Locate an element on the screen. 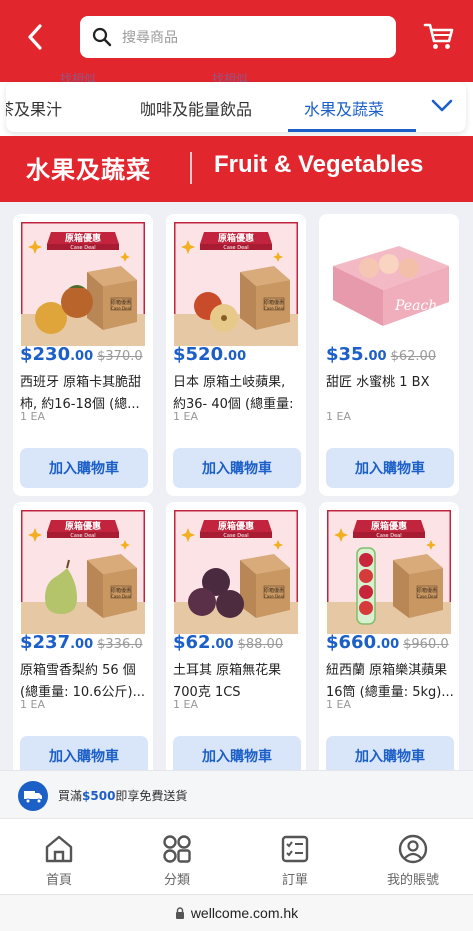  price: $62.00 $88.00 is located at coordinates (228, 642).